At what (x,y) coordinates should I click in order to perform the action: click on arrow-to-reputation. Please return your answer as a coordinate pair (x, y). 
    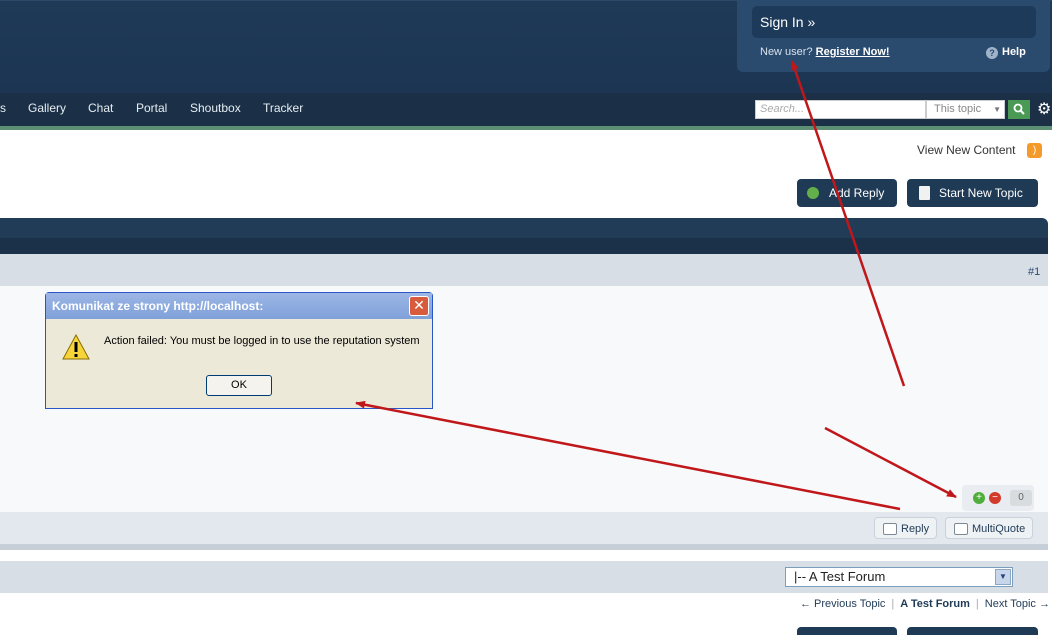
    Looking at the image, I should click on (890, 462).